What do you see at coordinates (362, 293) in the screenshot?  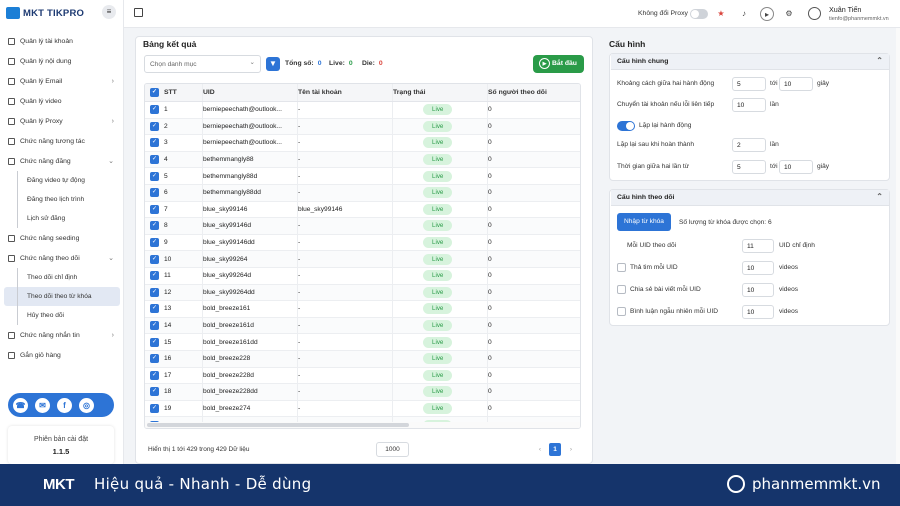 I see `table-row: ✓ 12 blue_sky99264dd - Live 0` at bounding box center [362, 293].